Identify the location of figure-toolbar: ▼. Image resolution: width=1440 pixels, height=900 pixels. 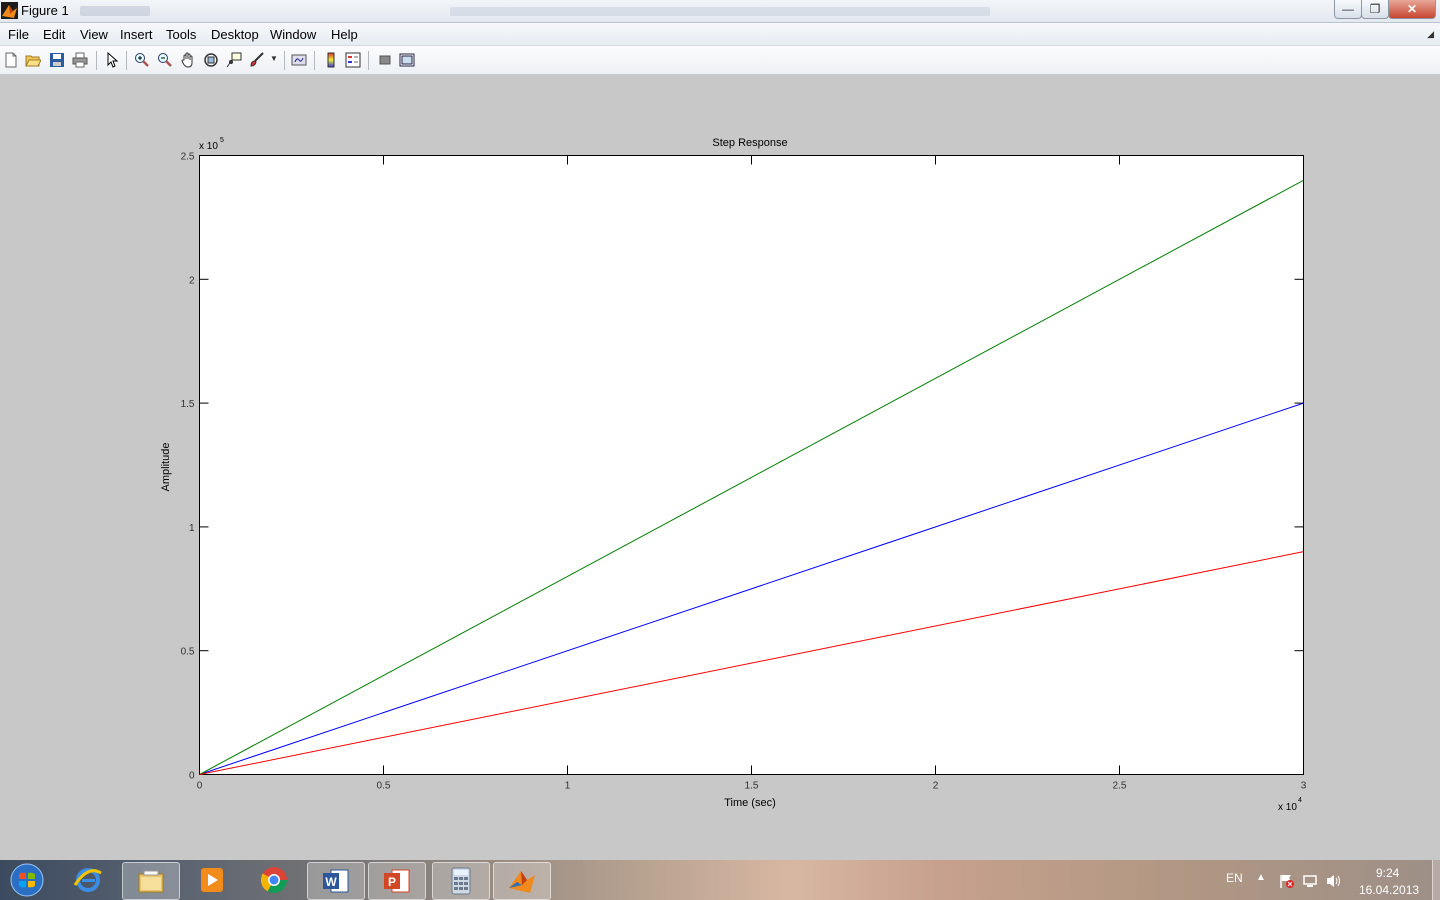
(720, 60).